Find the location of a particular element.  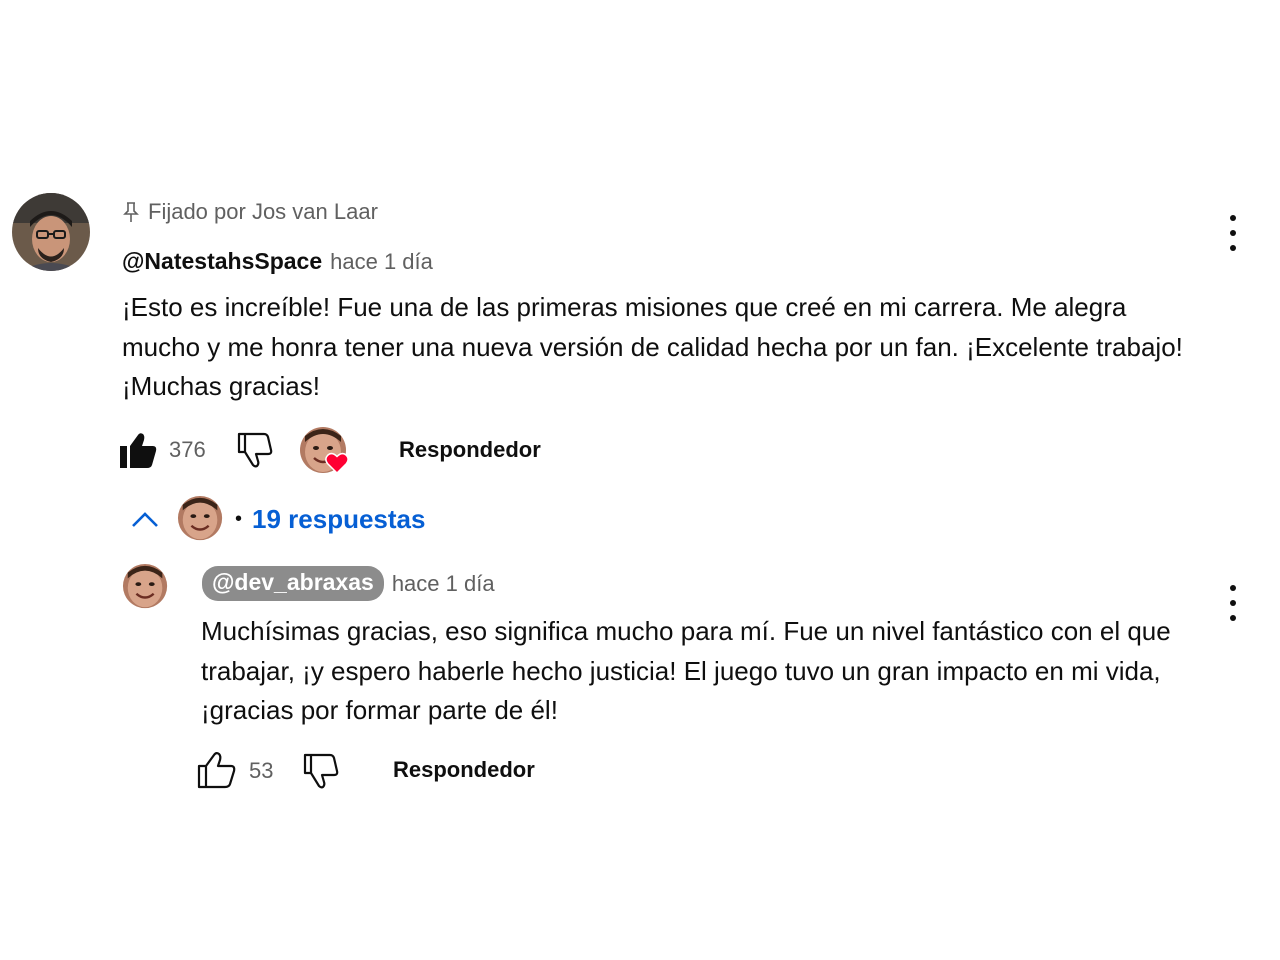

reply-header: @dev_abraxas hace 1 día is located at coordinates (348, 583).